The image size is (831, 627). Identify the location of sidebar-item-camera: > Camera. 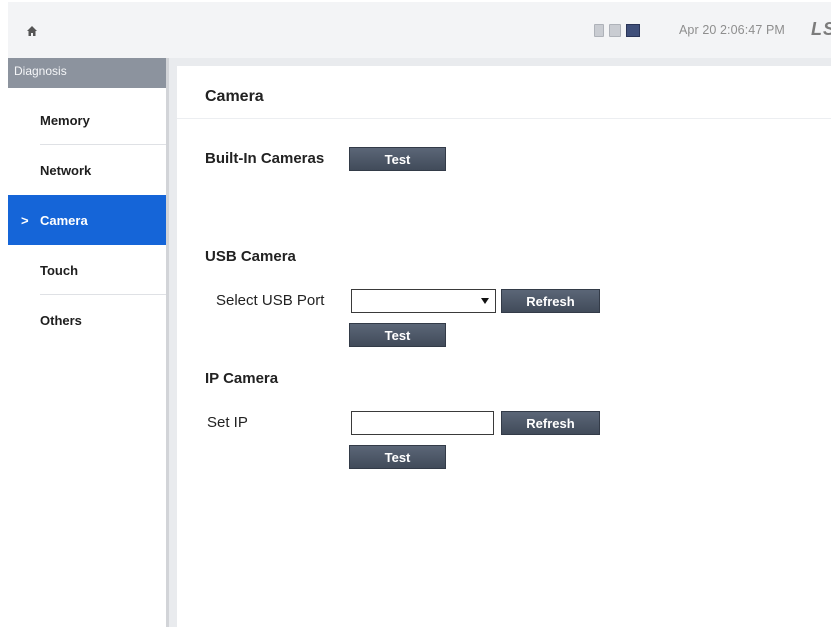
(87, 220).